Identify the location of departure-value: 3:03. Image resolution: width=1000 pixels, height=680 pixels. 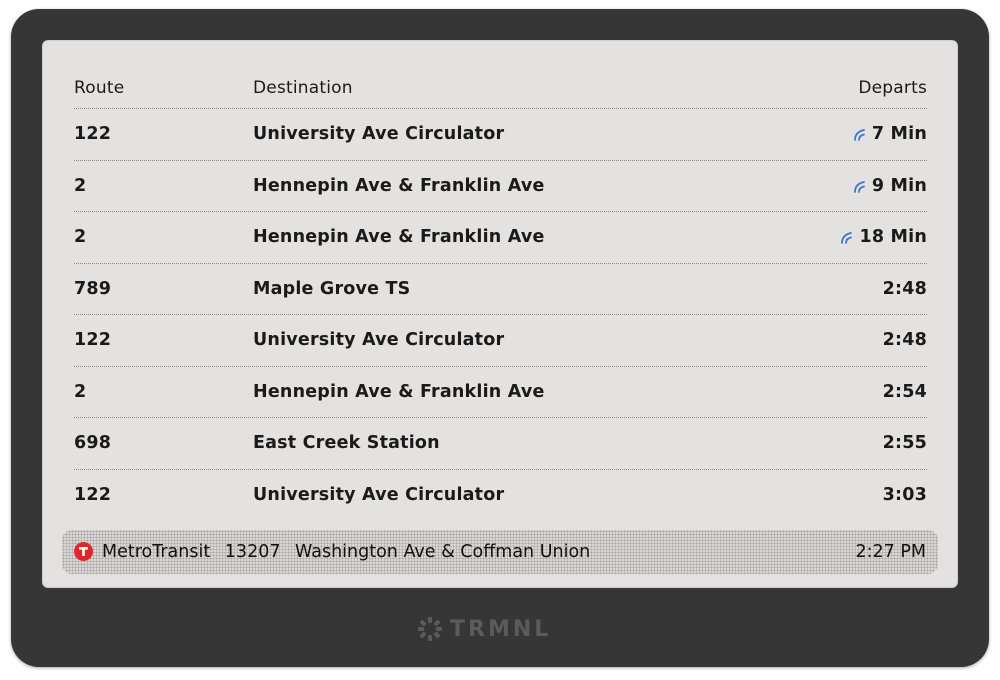
(904, 495).